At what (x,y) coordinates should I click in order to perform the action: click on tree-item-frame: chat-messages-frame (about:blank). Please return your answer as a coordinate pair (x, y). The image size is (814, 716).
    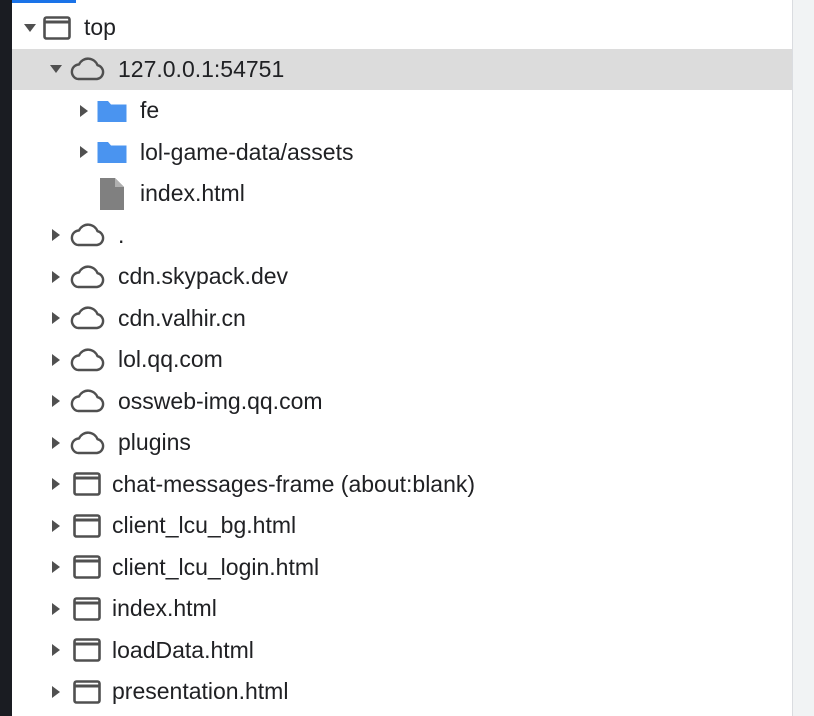
    Looking at the image, I should click on (402, 485).